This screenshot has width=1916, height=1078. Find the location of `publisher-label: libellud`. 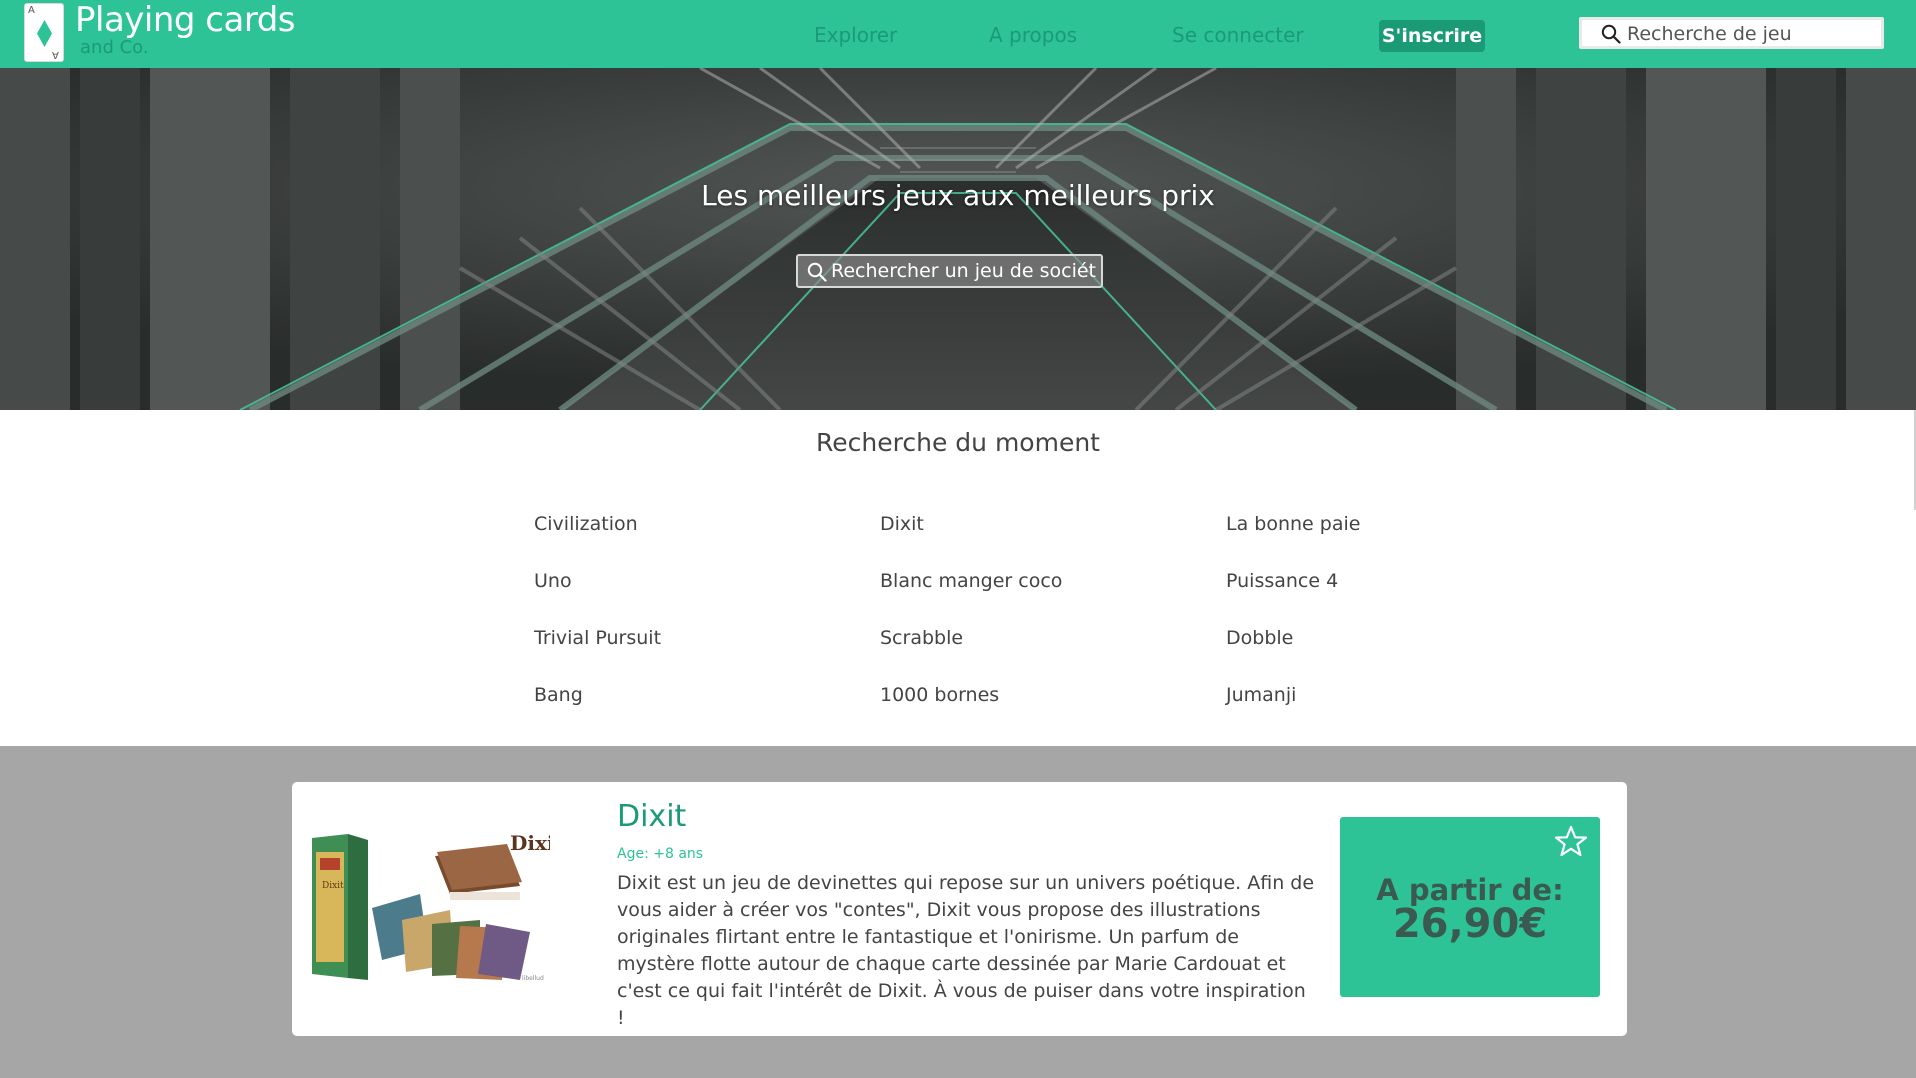

publisher-label: libellud is located at coordinates (533, 978).